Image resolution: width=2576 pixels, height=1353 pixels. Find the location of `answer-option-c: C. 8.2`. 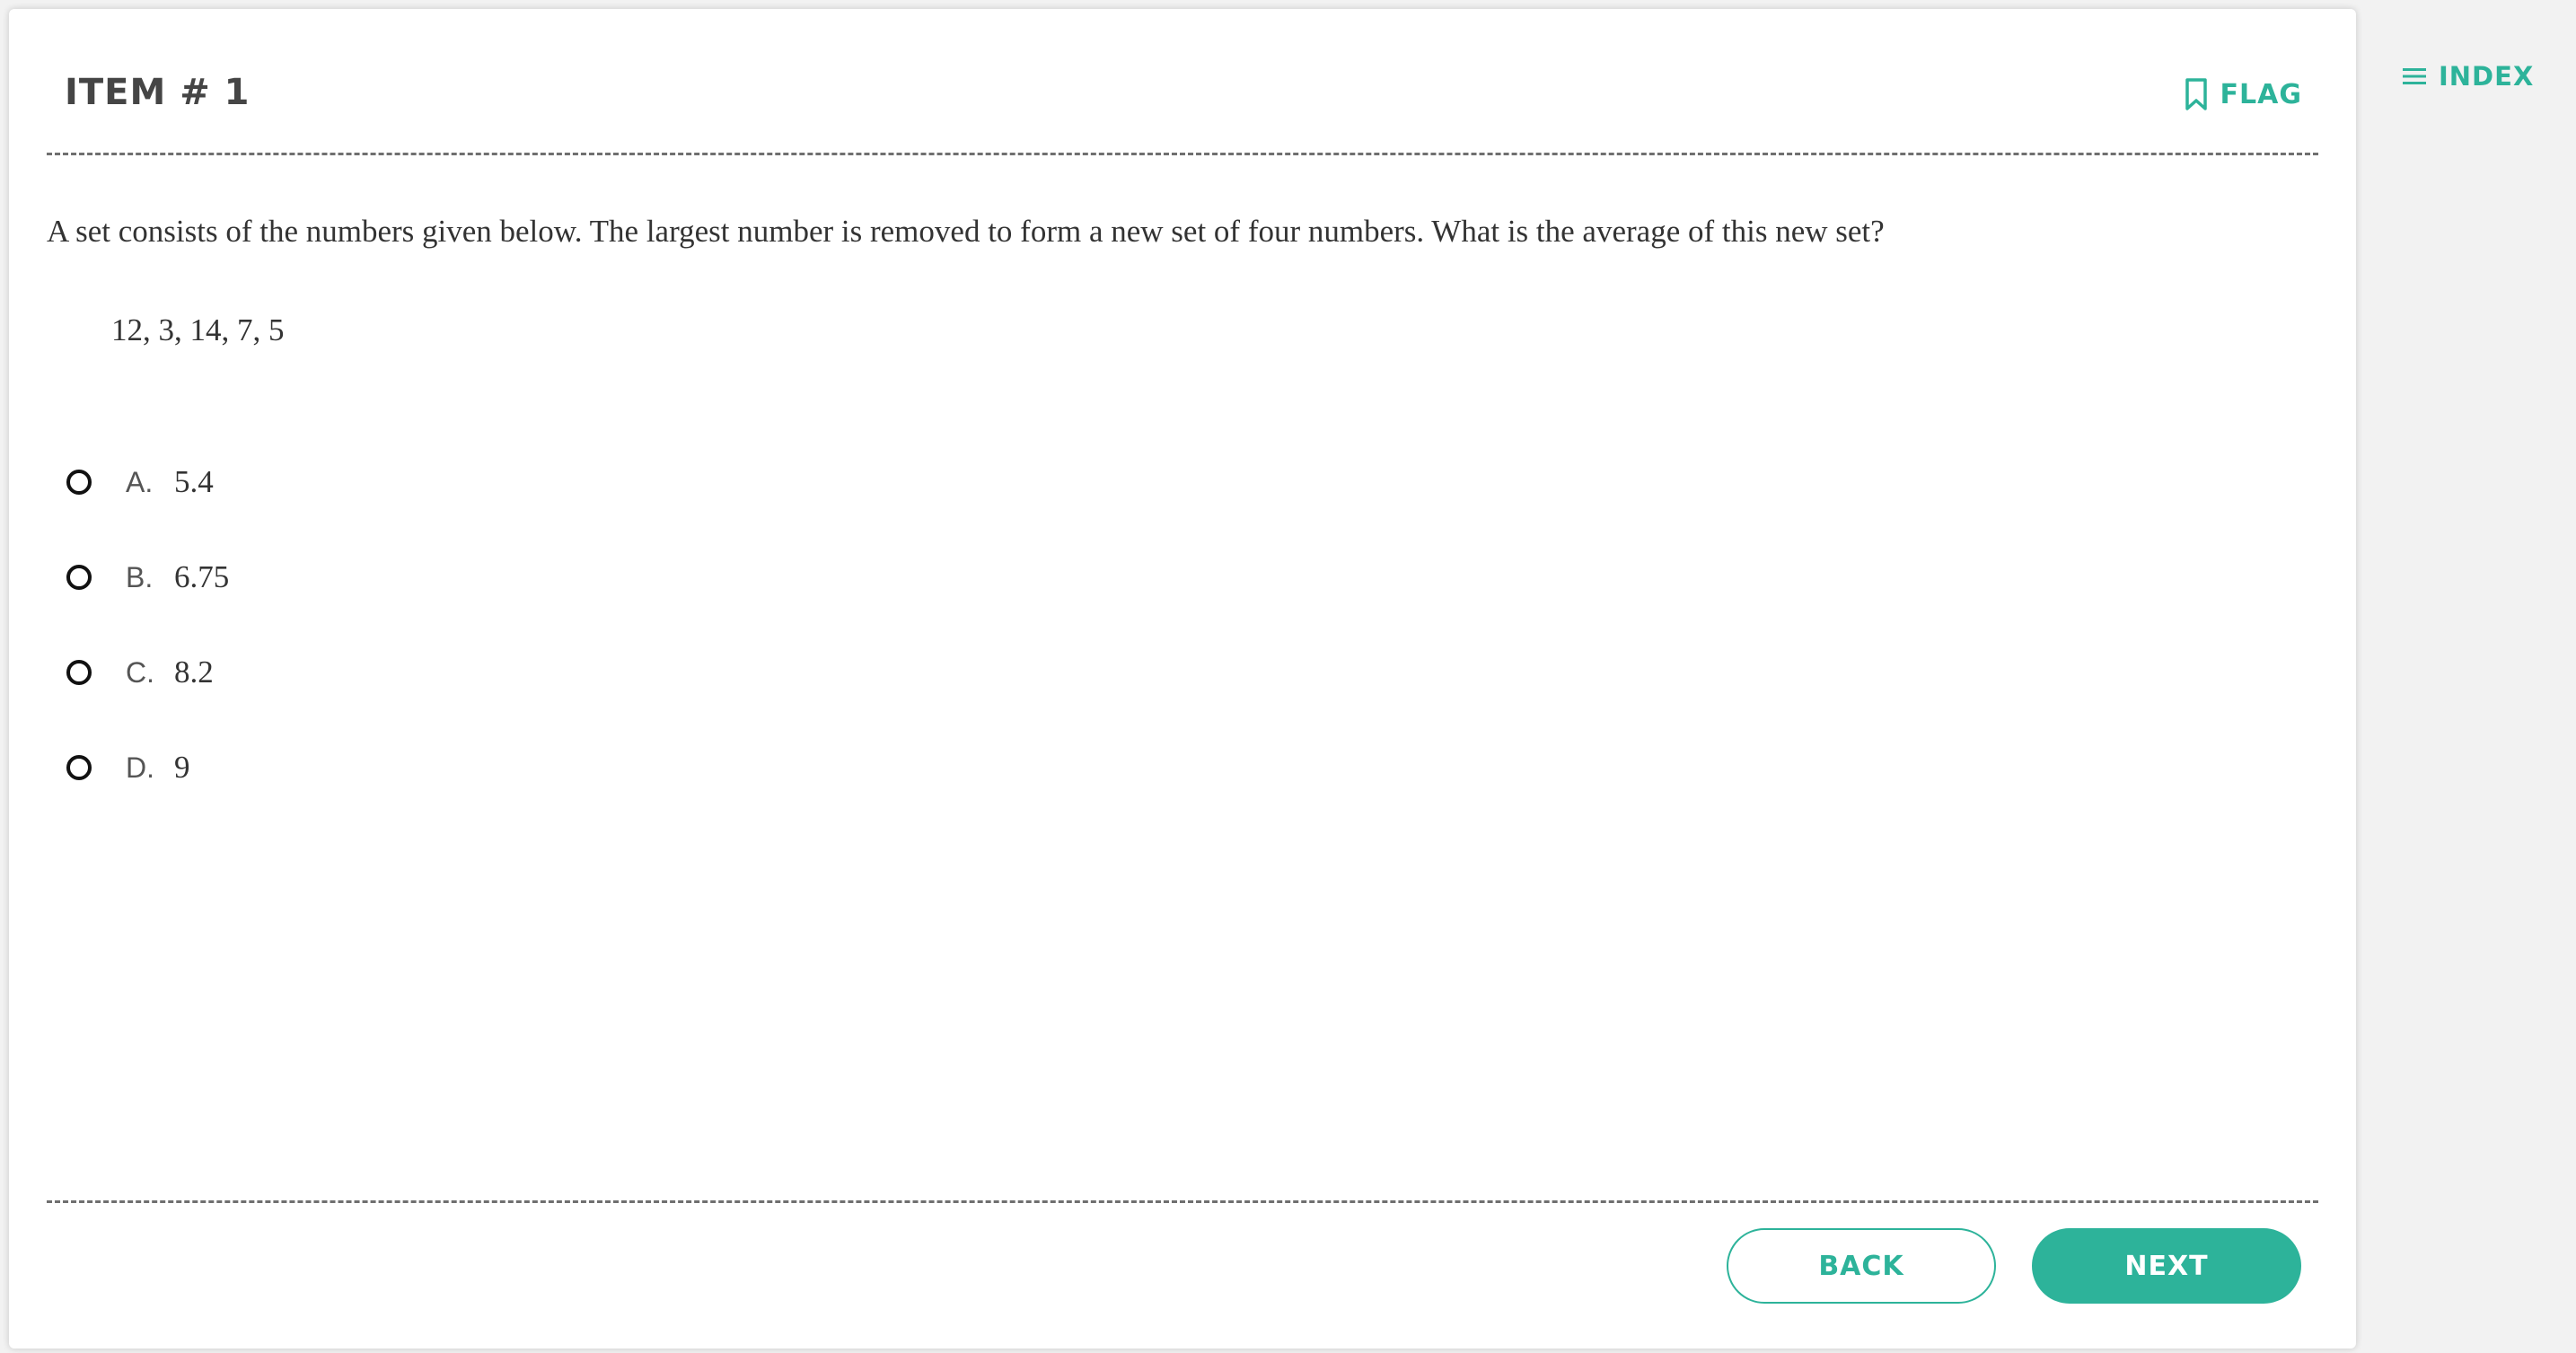

answer-option-c: C. 8.2 is located at coordinates (142, 672).